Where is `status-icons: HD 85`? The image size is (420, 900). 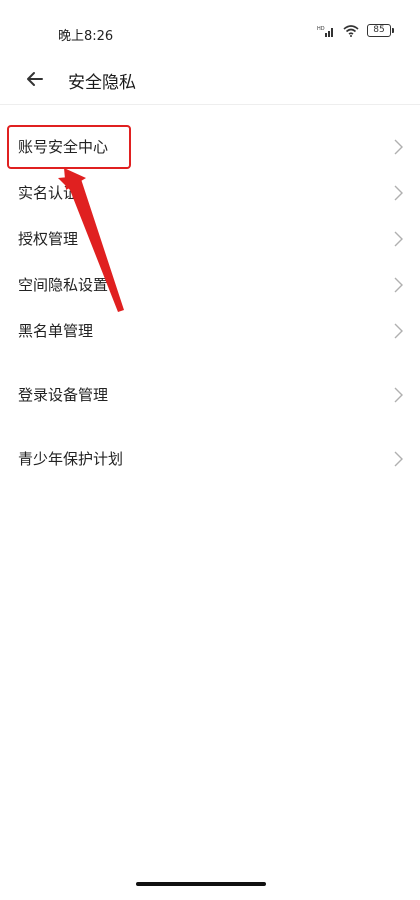
status-icons: HD 85 is located at coordinates (355, 30).